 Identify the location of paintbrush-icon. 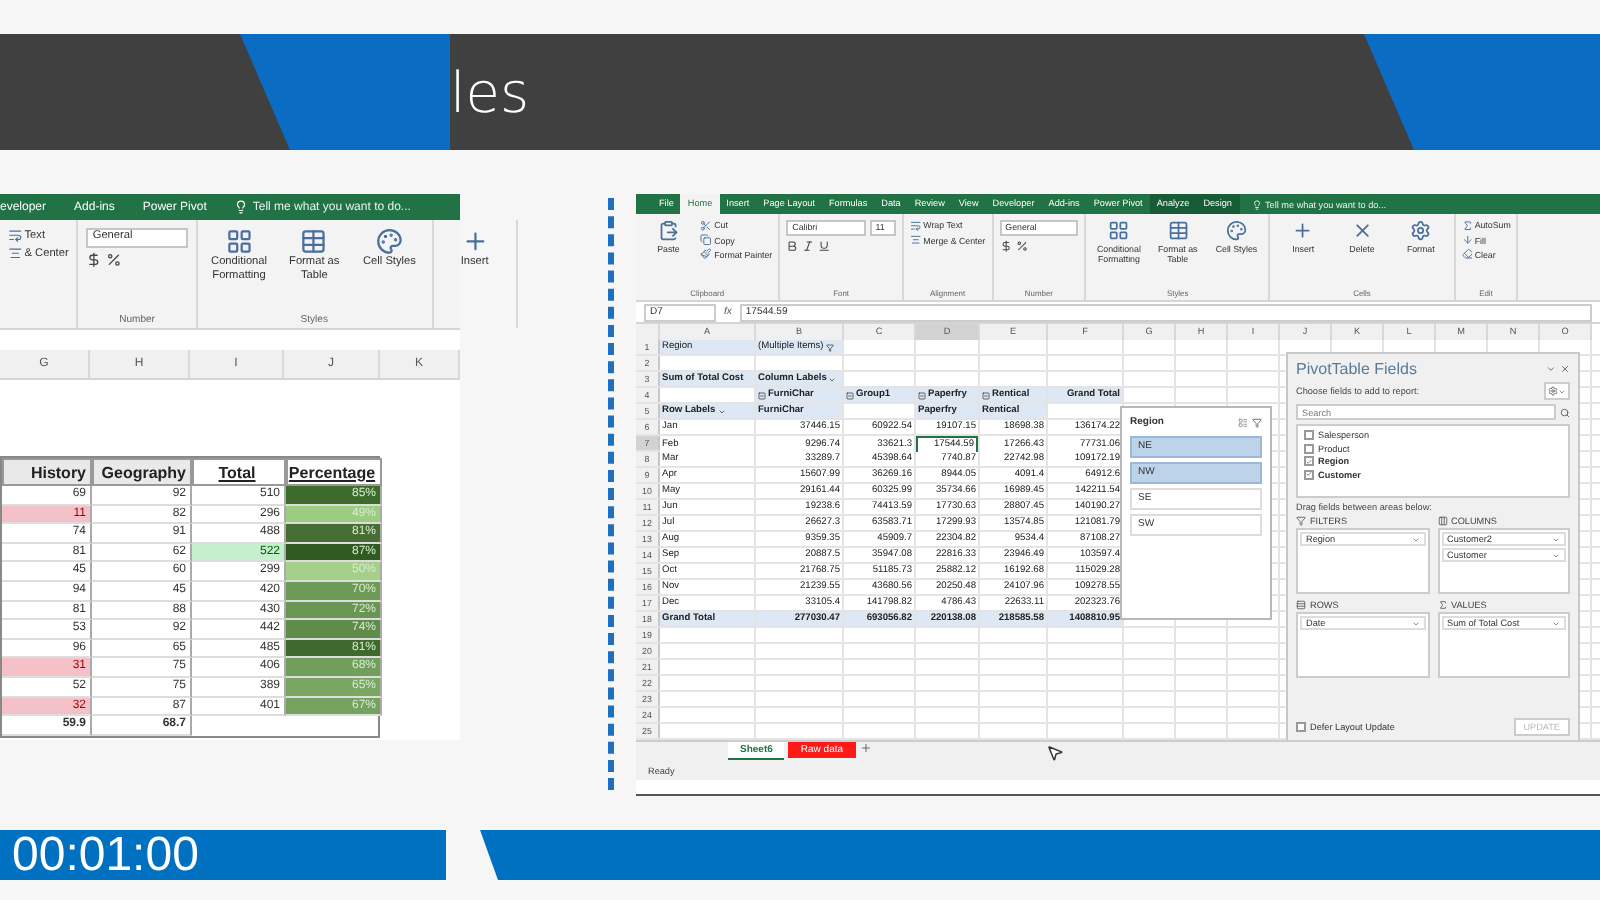
(706, 254).